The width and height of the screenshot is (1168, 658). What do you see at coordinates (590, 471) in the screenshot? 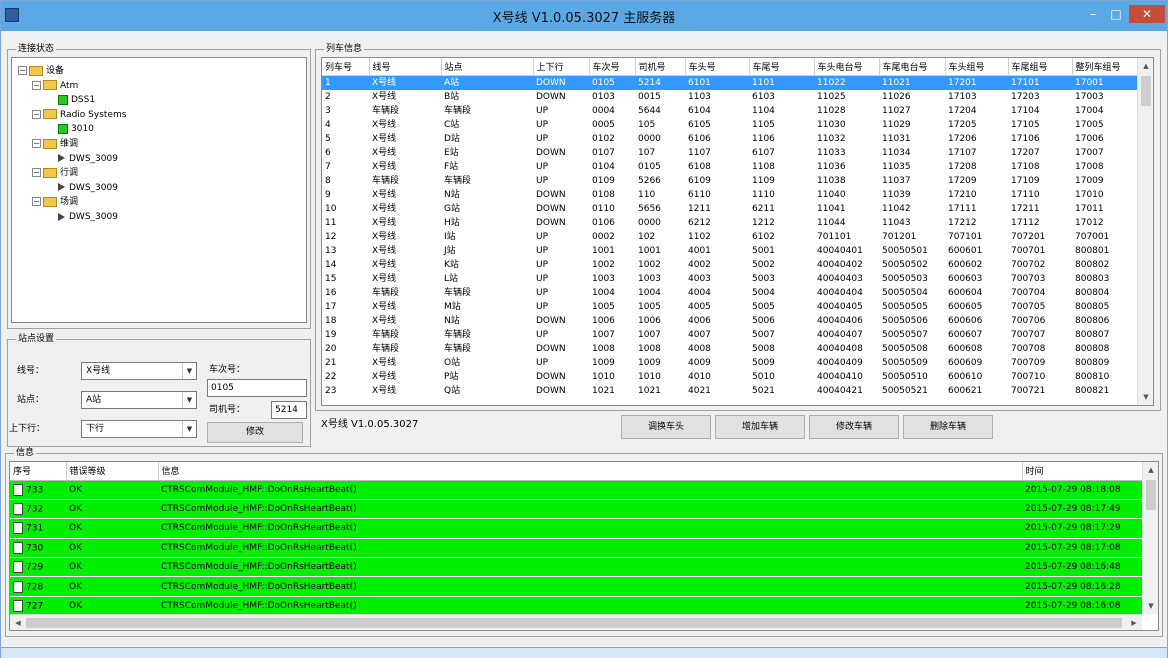
I see `column-header: 信息` at bounding box center [590, 471].